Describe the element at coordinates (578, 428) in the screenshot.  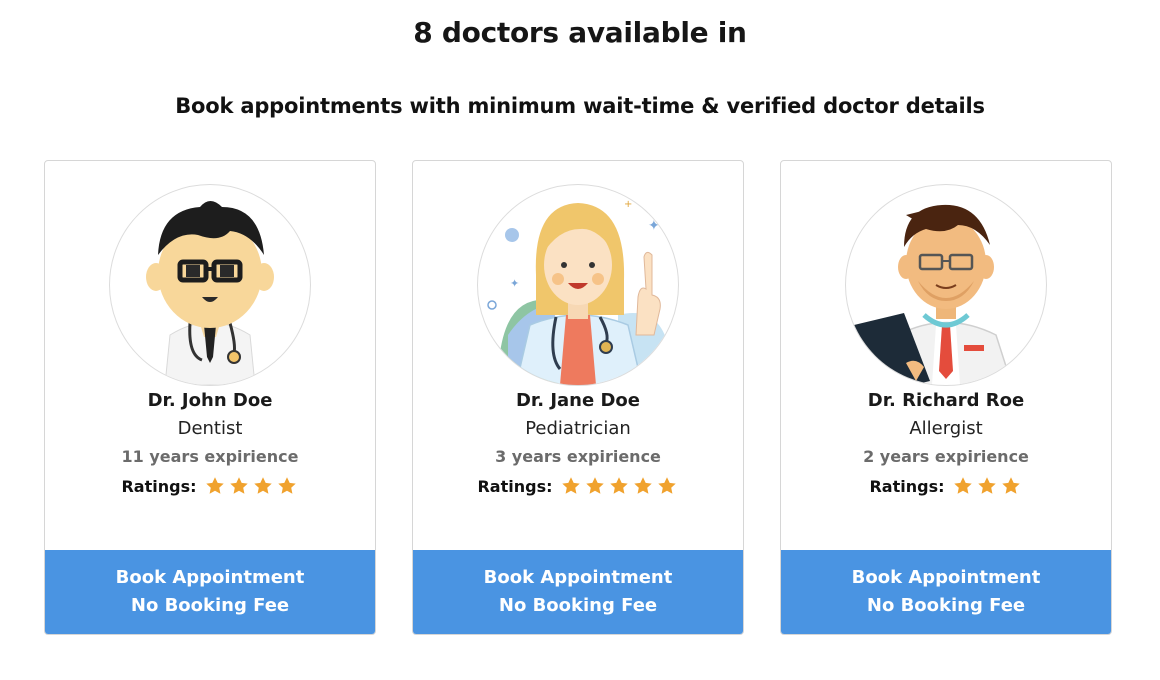
I see `doctor-specialty: Pediatrician` at that location.